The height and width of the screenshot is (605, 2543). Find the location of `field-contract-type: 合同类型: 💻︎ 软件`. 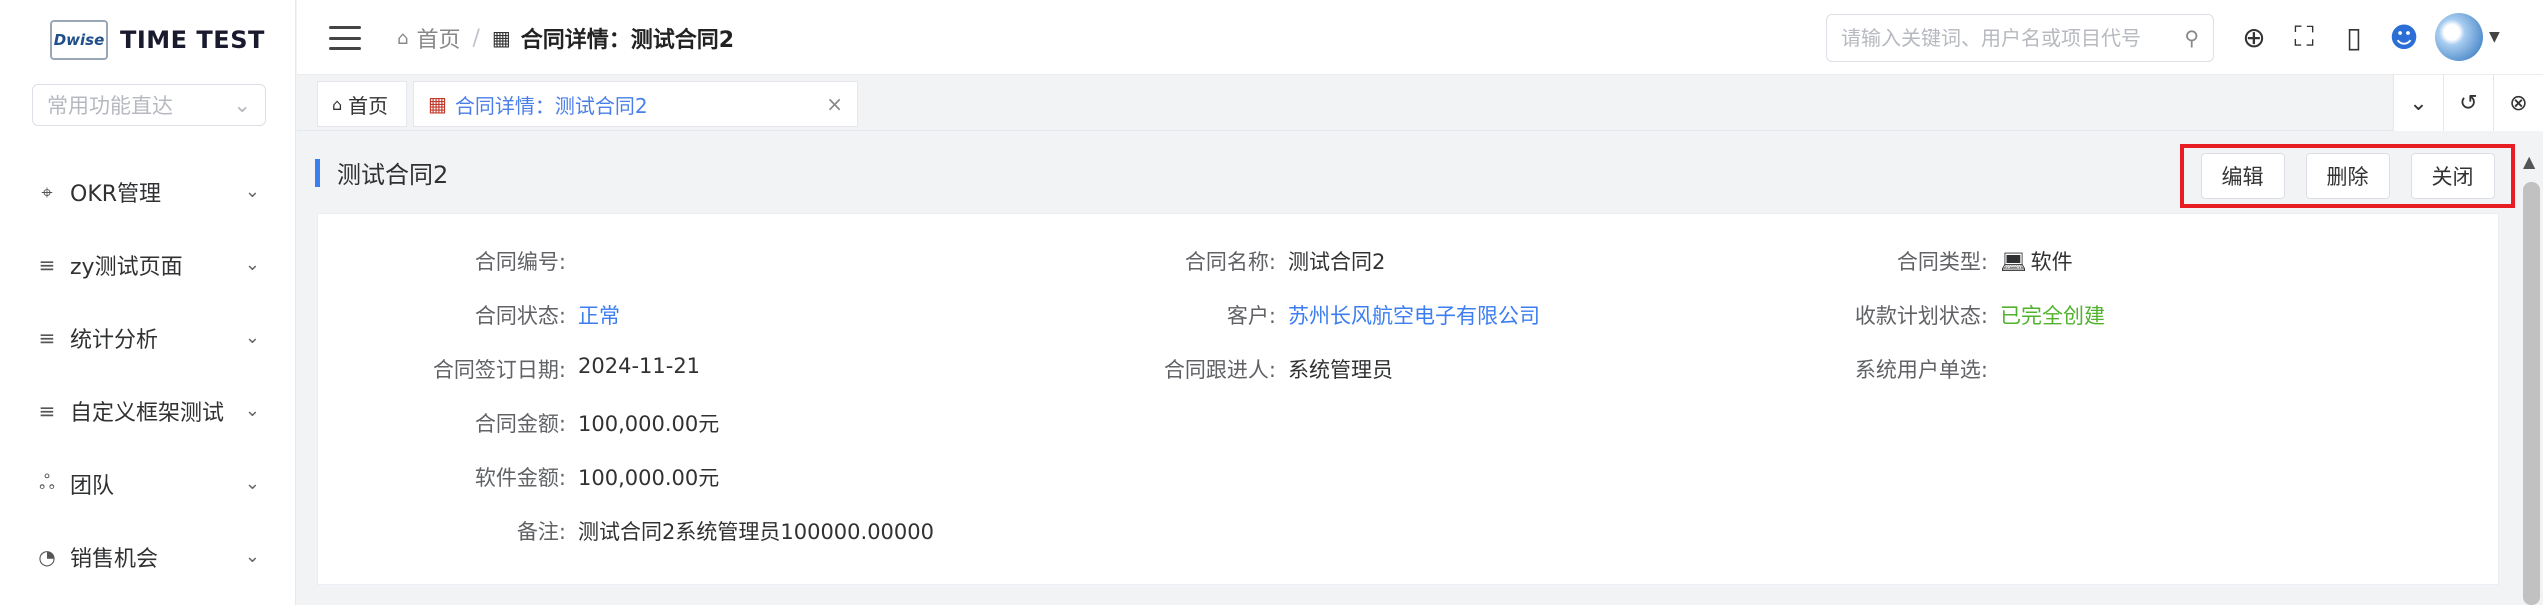

field-contract-type: 合同类型: 💻︎ 软件 is located at coordinates (1946, 261).